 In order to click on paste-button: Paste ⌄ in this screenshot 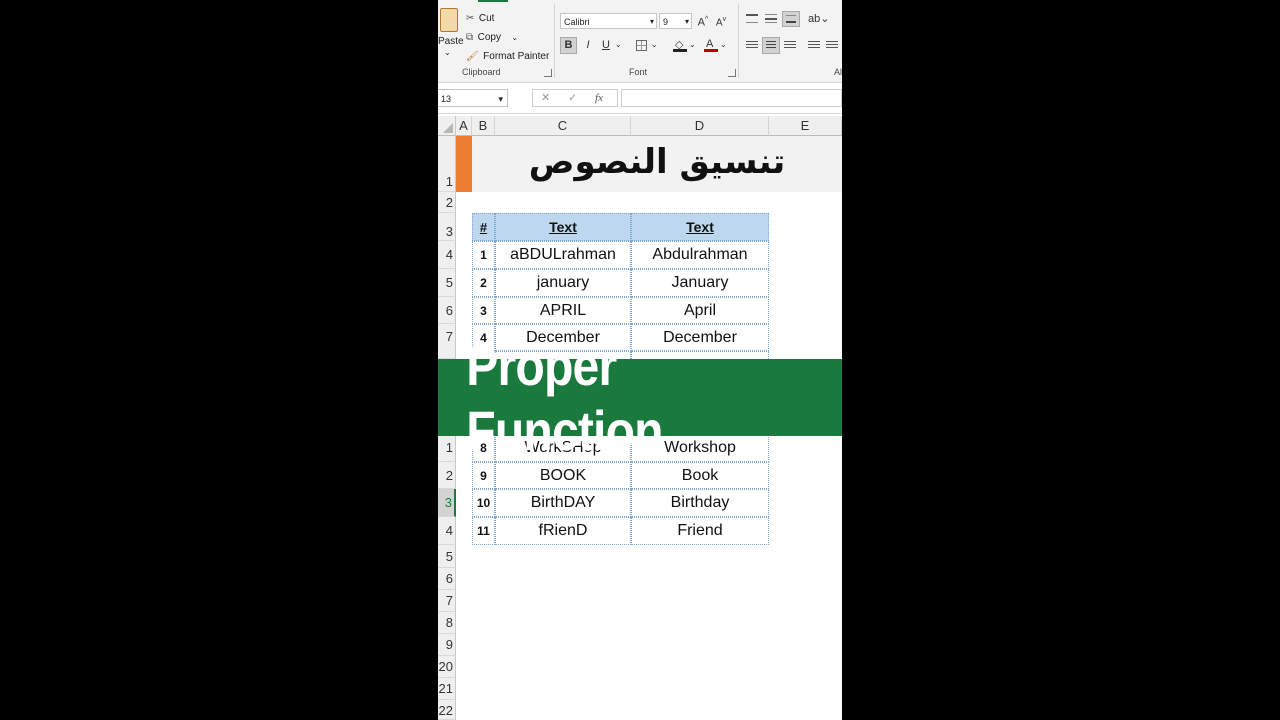, I will do `click(451, 32)`.